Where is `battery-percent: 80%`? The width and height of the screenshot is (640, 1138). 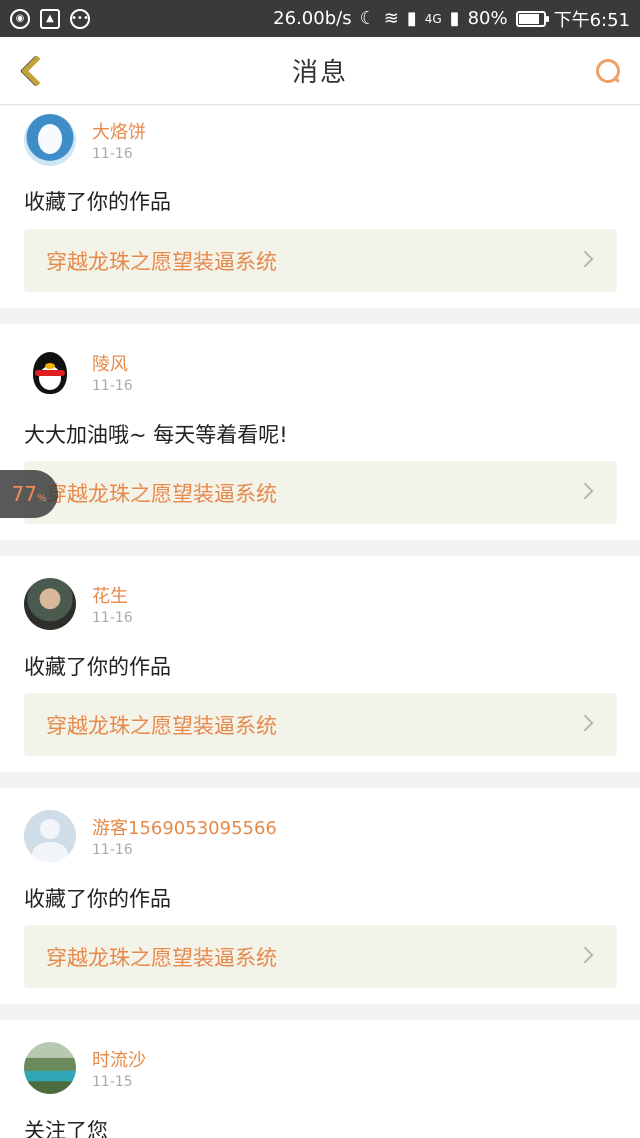 battery-percent: 80% is located at coordinates (487, 18).